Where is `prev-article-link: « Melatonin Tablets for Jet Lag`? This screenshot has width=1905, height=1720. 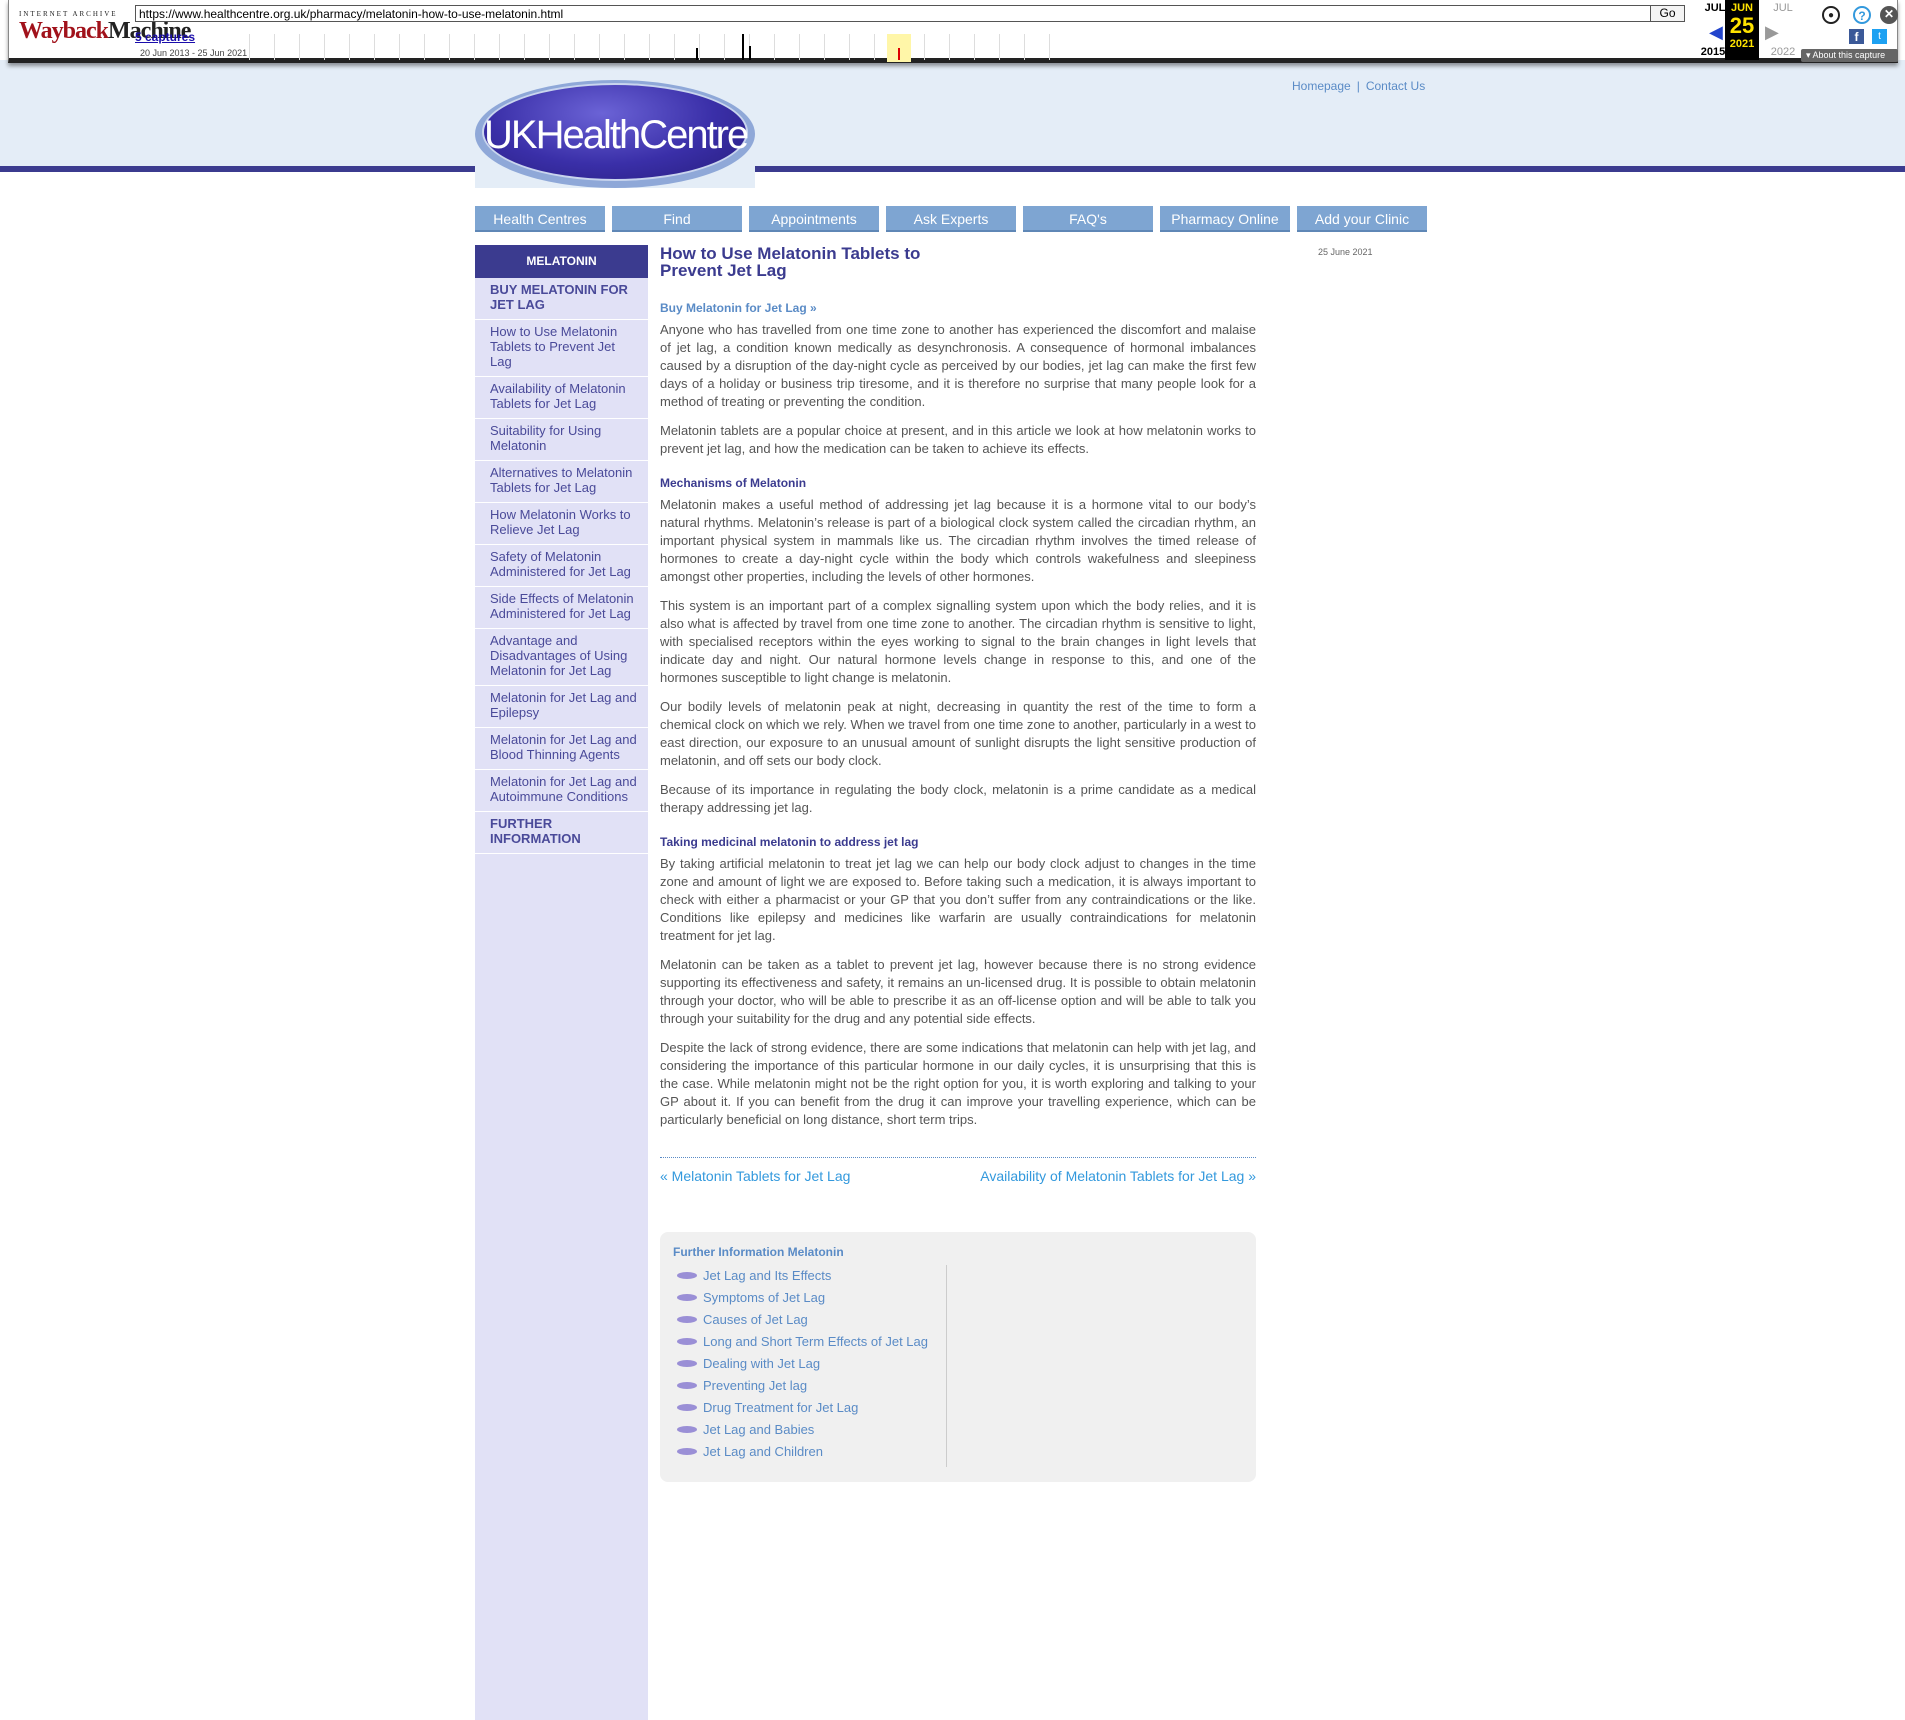 prev-article-link: « Melatonin Tablets for Jet Lag is located at coordinates (755, 1176).